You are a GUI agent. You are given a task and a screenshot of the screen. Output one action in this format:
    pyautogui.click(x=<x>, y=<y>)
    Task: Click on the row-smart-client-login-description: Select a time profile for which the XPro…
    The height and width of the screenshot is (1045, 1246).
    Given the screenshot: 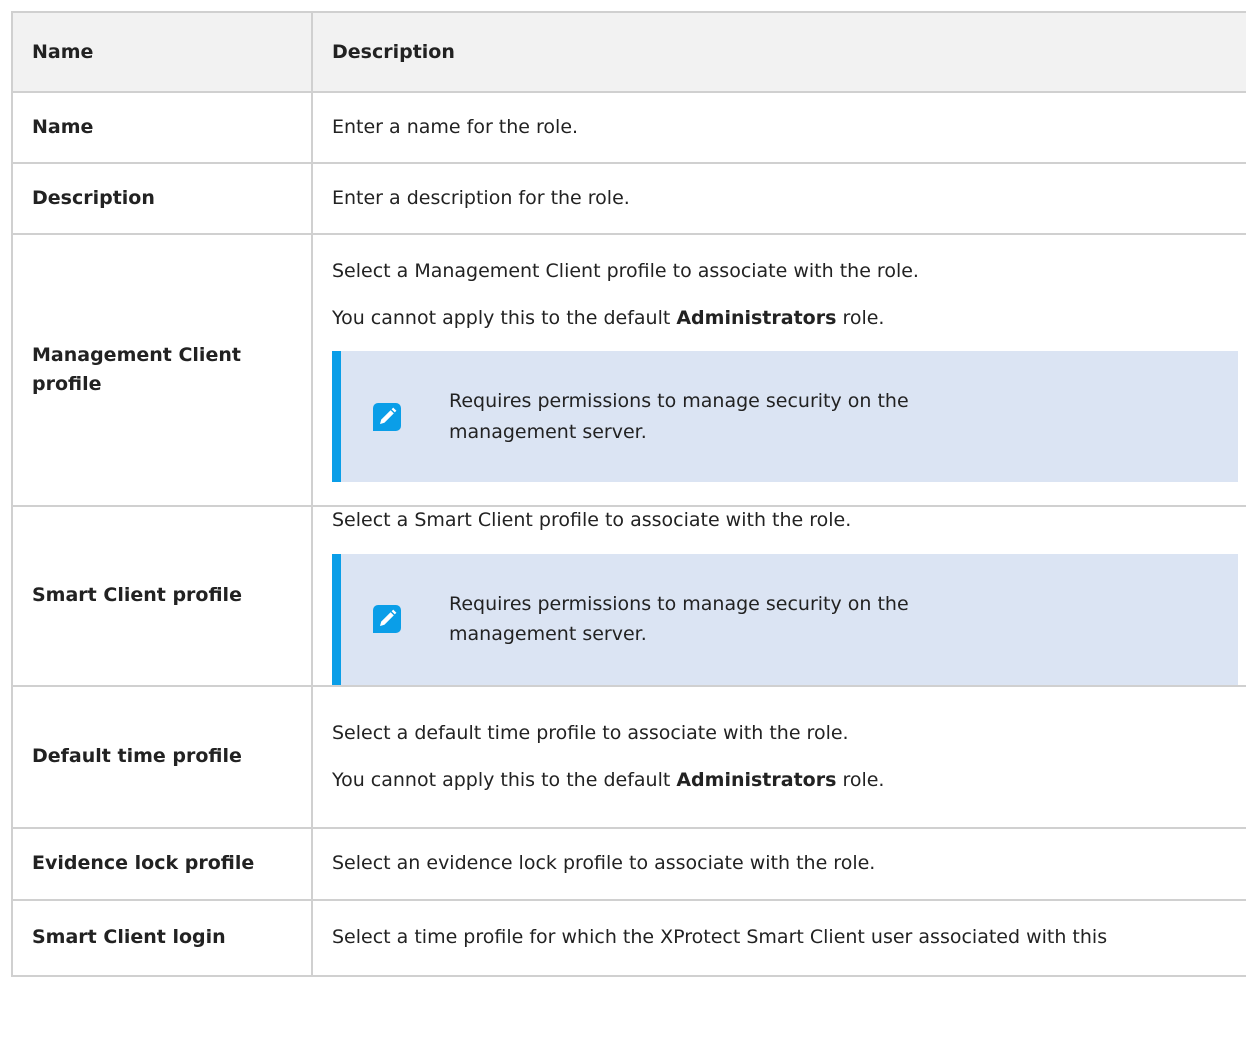 What is the action you would take?
    pyautogui.click(x=778, y=937)
    